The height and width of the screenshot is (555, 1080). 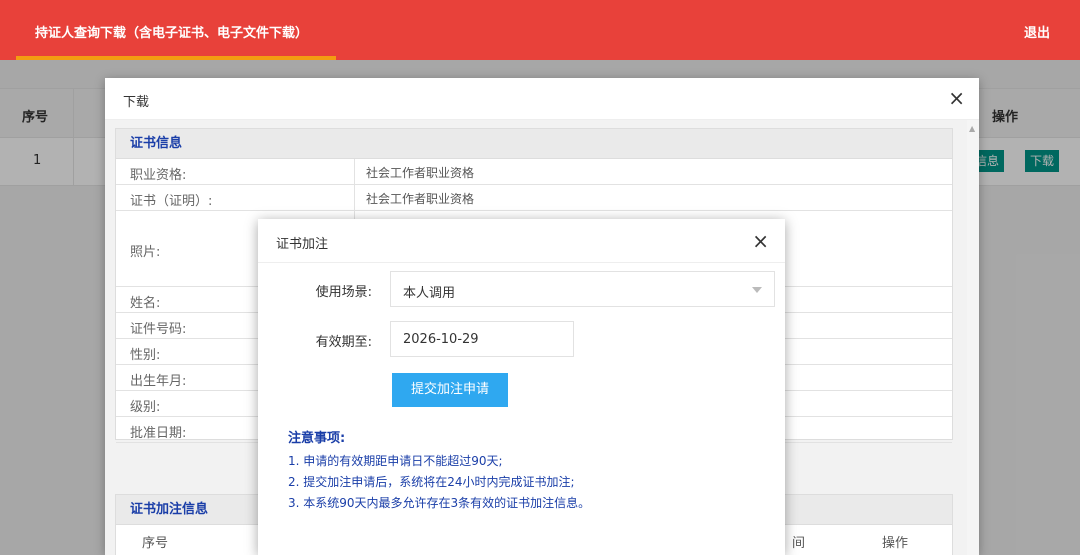 What do you see at coordinates (521, 241) in the screenshot?
I see `annotation-modal-header: 证书加注 ×` at bounding box center [521, 241].